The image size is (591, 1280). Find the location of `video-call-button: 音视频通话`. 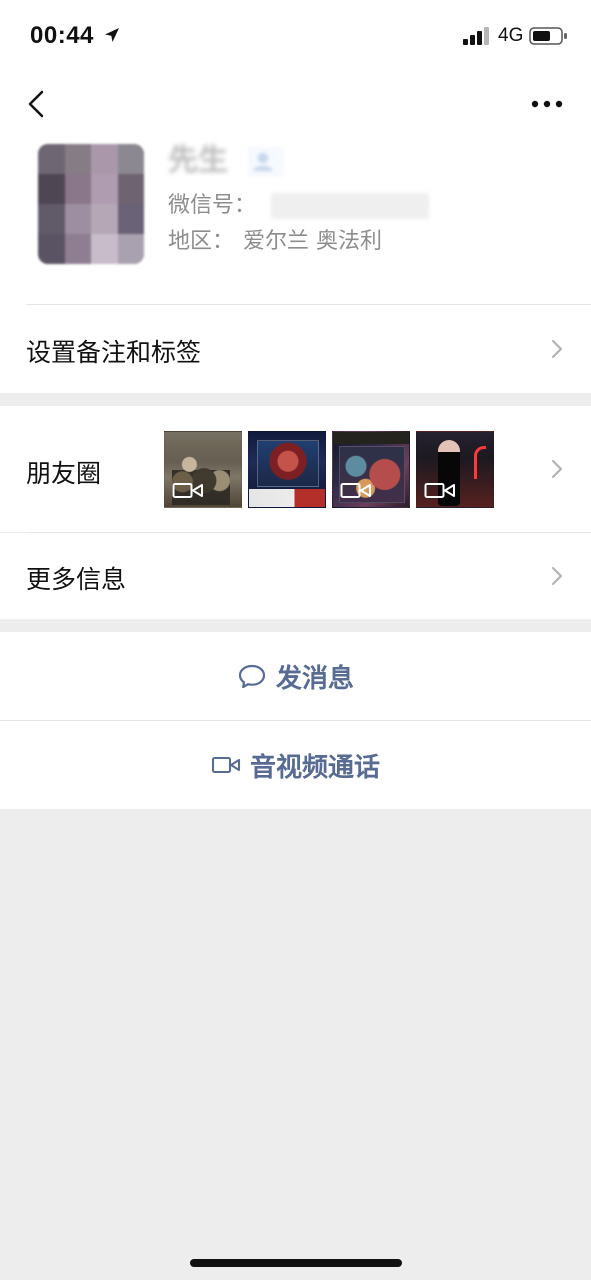

video-call-button: 音视频通话 is located at coordinates (295, 765).